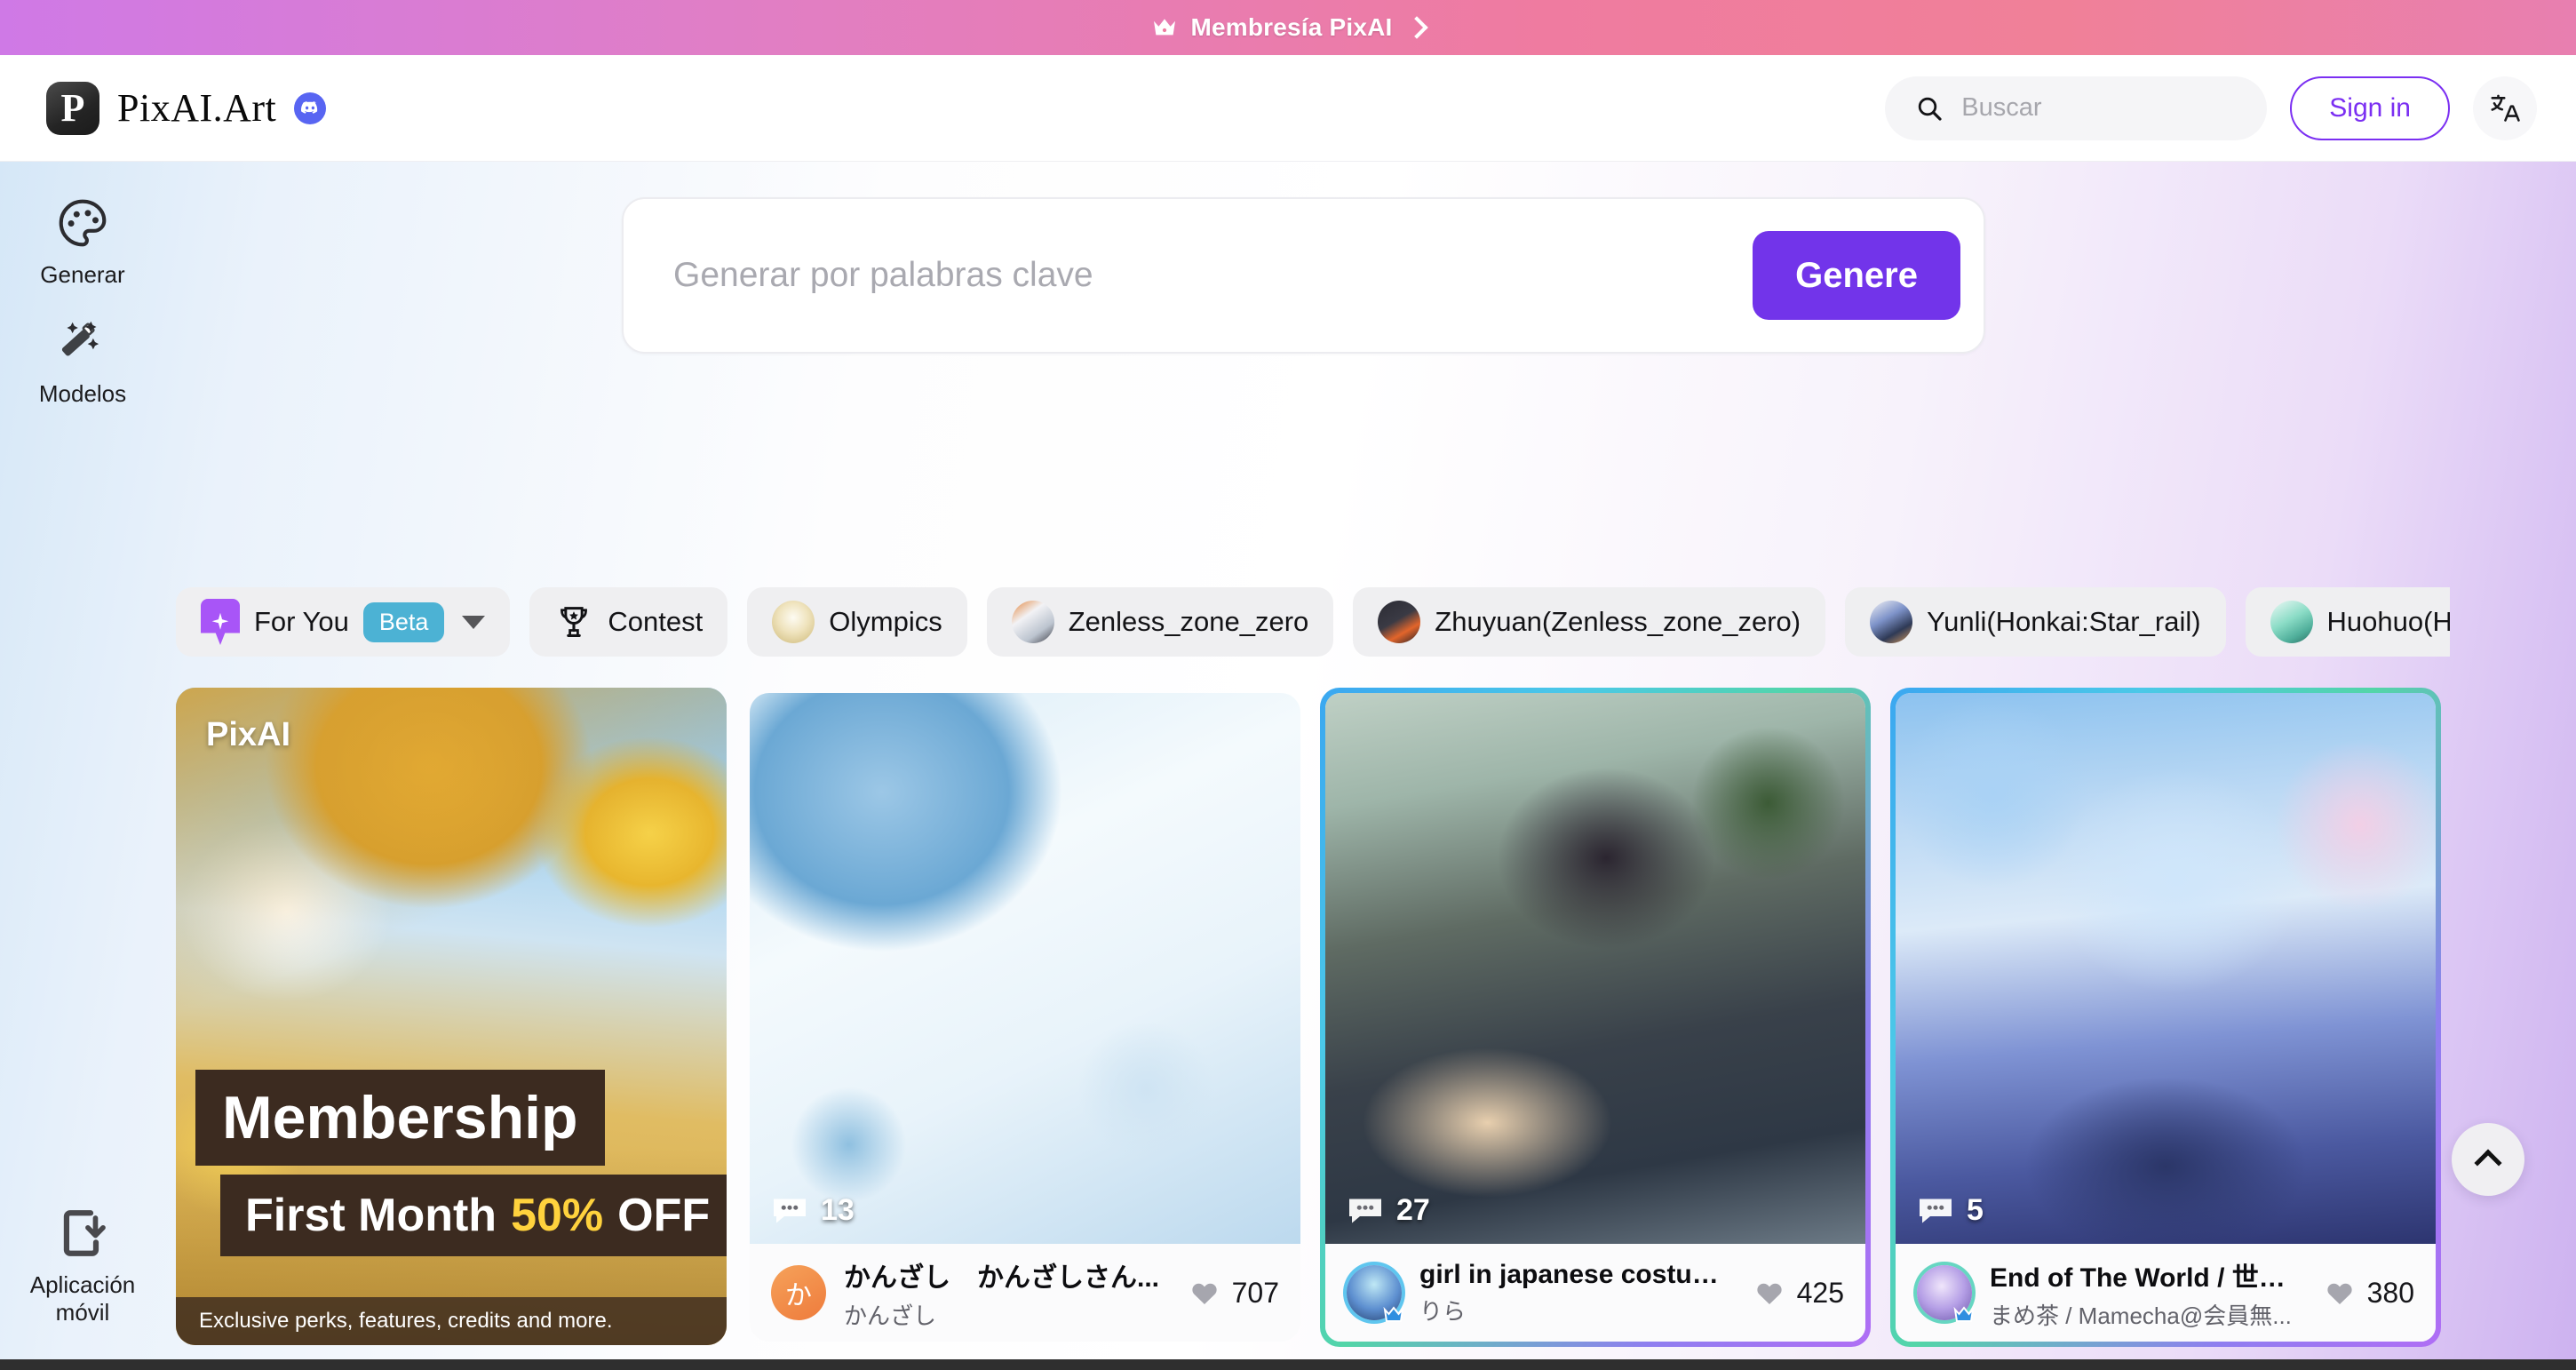 This screenshot has height=1370, width=2576. I want to click on comment-count-value: 5, so click(1975, 1210).